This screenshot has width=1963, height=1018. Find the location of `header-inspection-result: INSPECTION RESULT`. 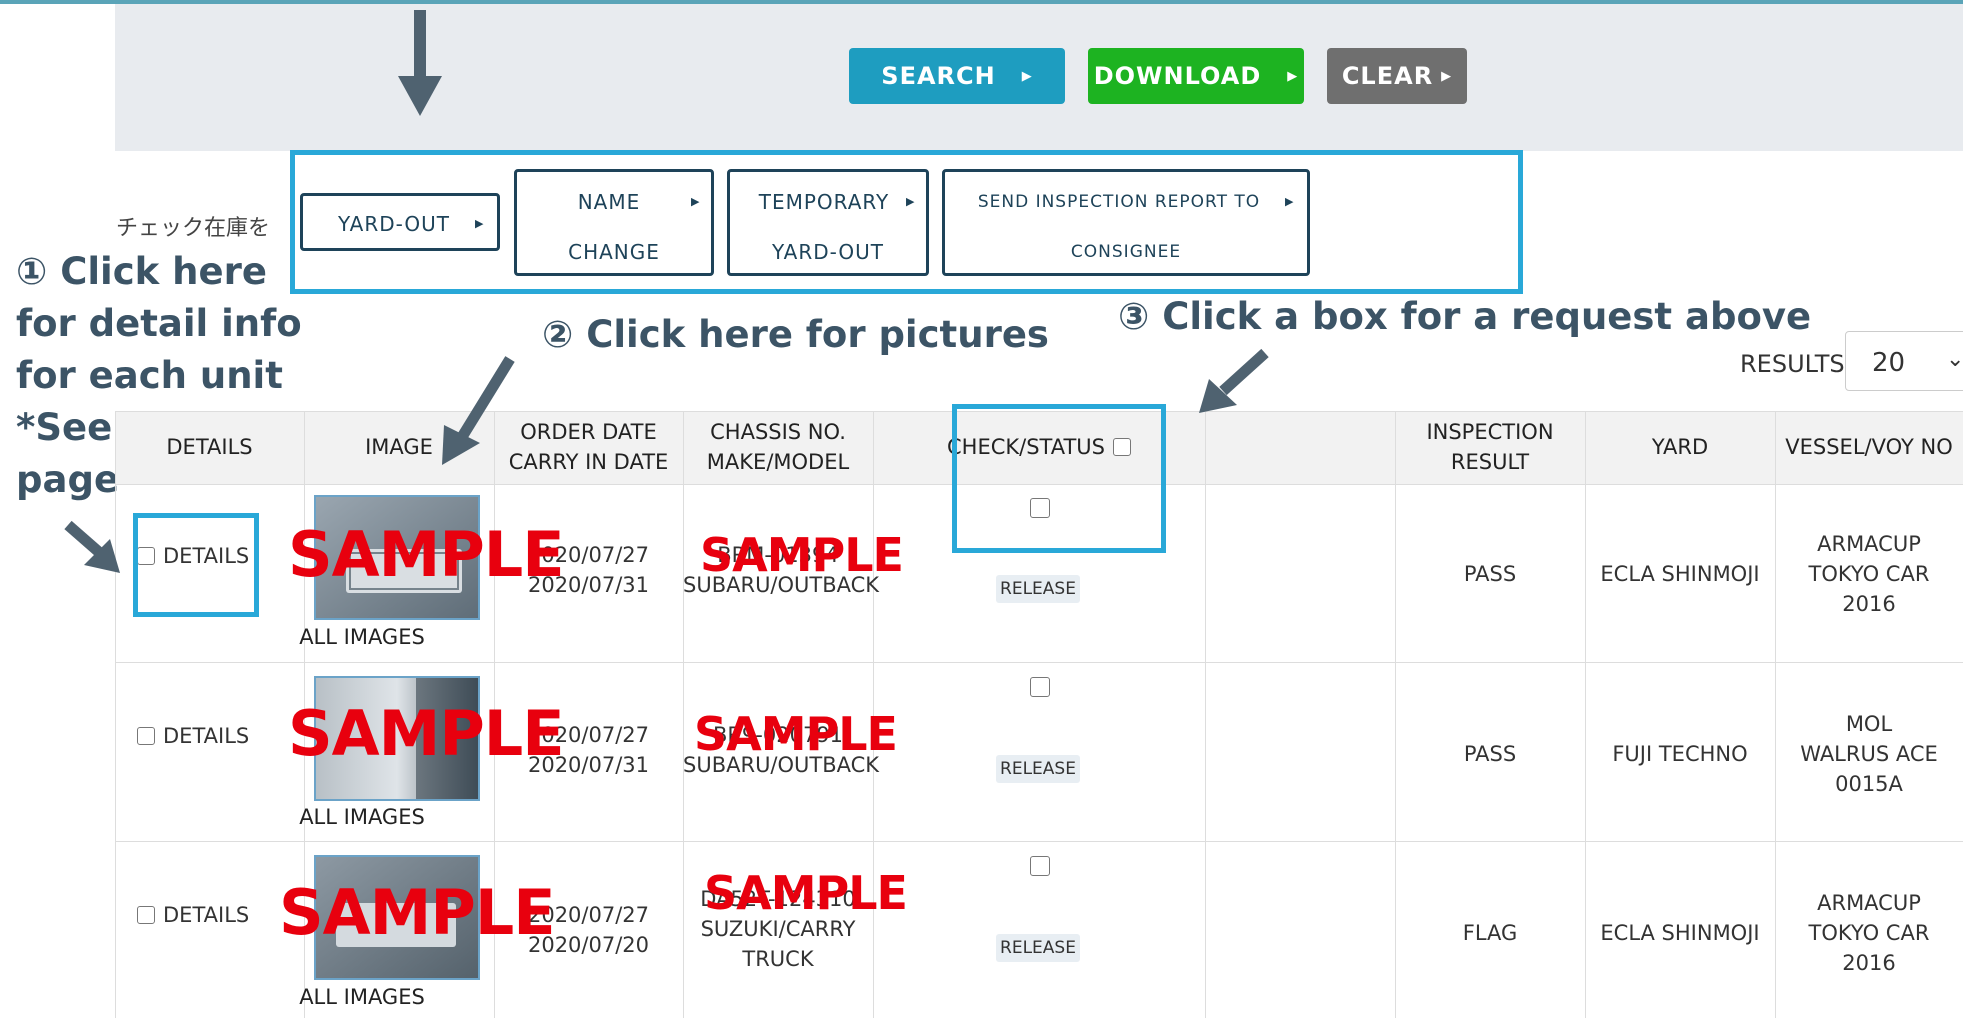

header-inspection-result: INSPECTION RESULT is located at coordinates (1490, 447).